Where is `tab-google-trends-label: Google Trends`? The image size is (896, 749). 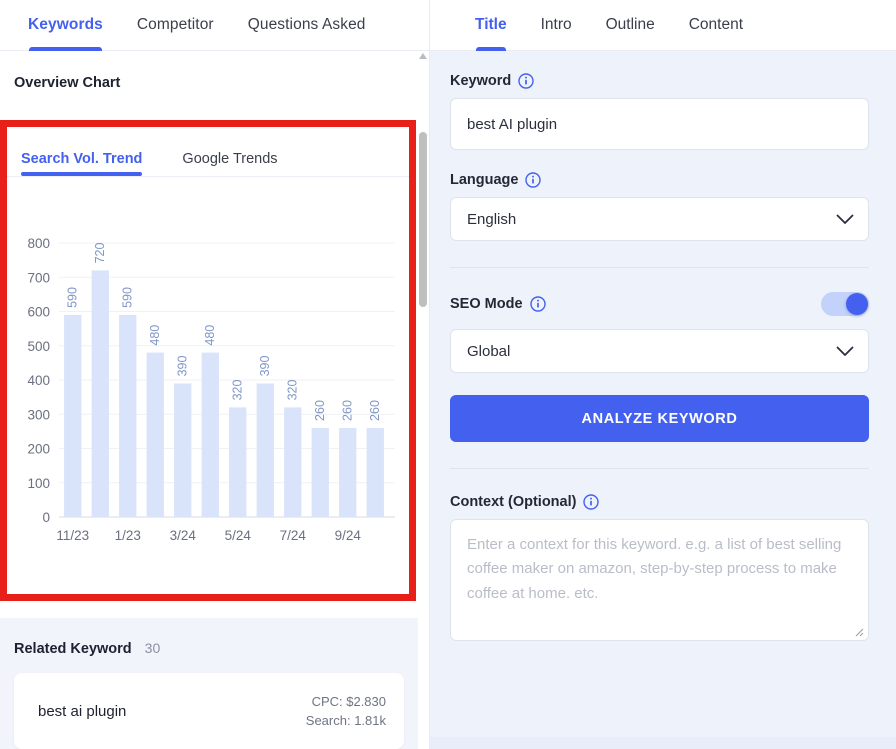
tab-google-trends-label: Google Trends is located at coordinates (230, 159).